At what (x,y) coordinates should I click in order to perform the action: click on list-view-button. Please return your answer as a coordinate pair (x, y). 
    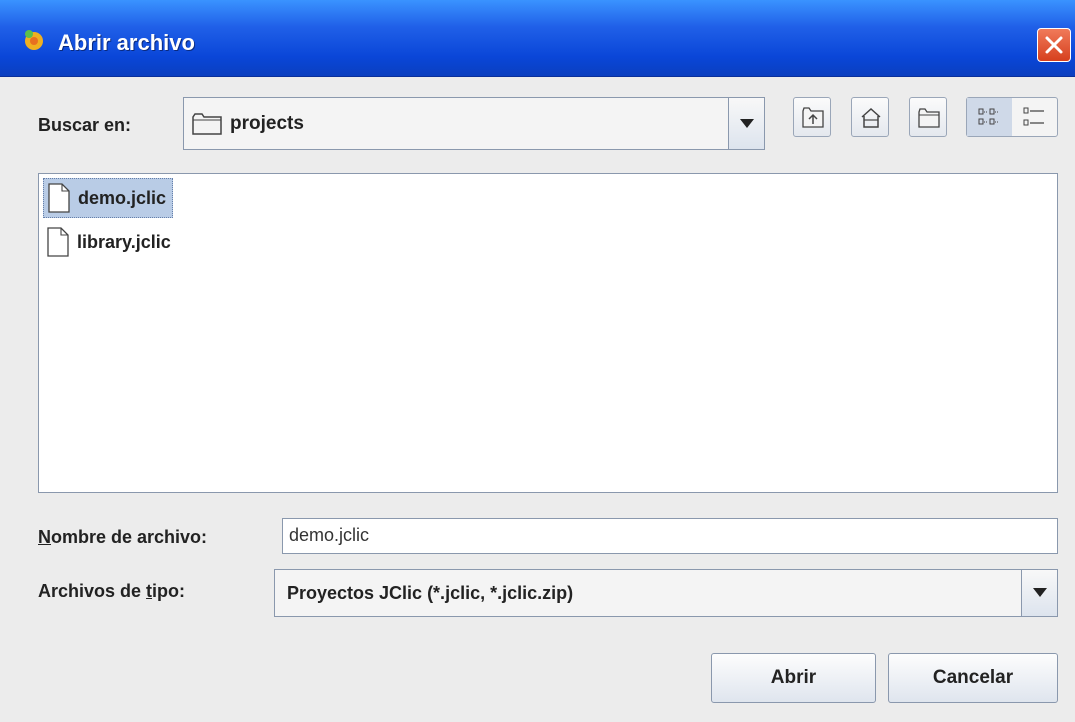
    Looking at the image, I should click on (989, 117).